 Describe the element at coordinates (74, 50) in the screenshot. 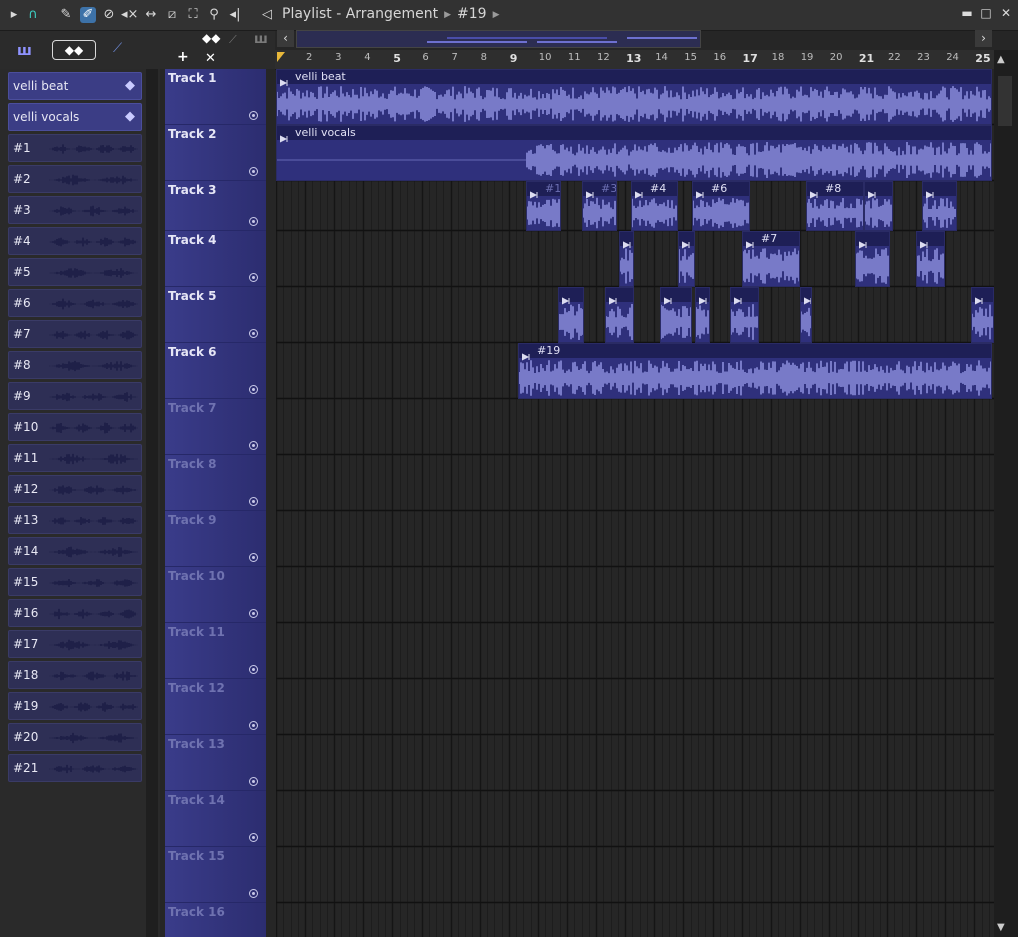

I see `audio-view-icon: ◆◆` at that location.